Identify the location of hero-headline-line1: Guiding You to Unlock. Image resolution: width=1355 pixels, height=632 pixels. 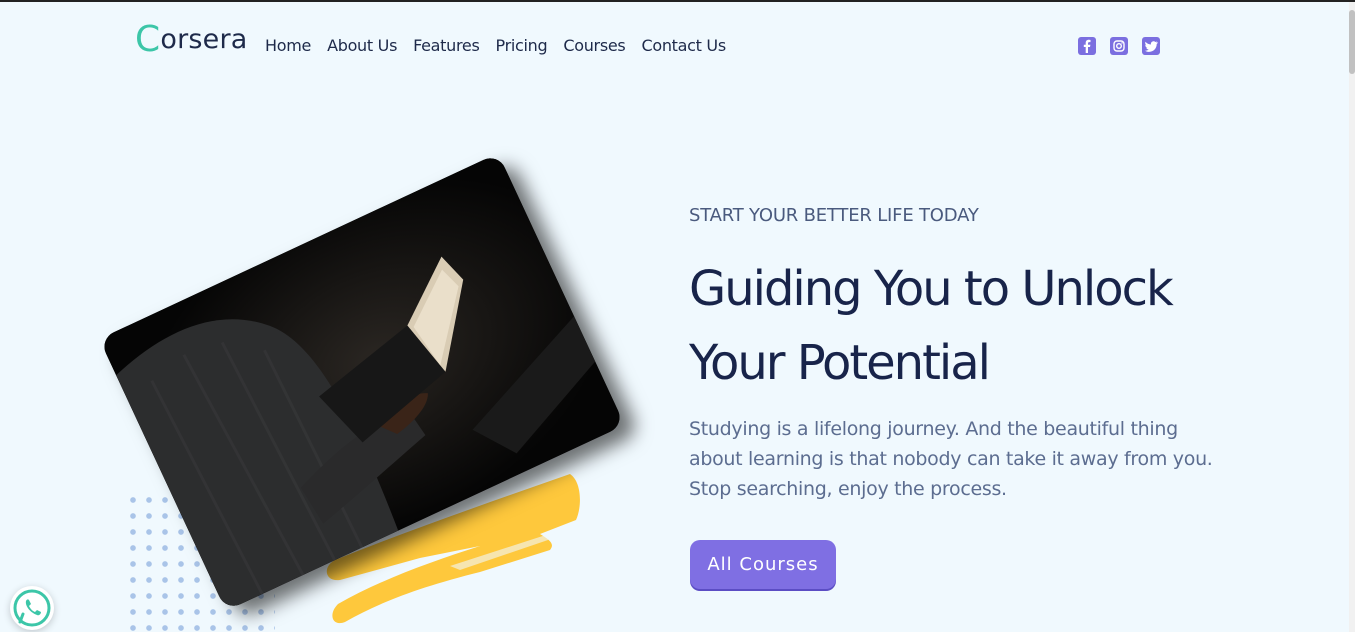
(931, 289).